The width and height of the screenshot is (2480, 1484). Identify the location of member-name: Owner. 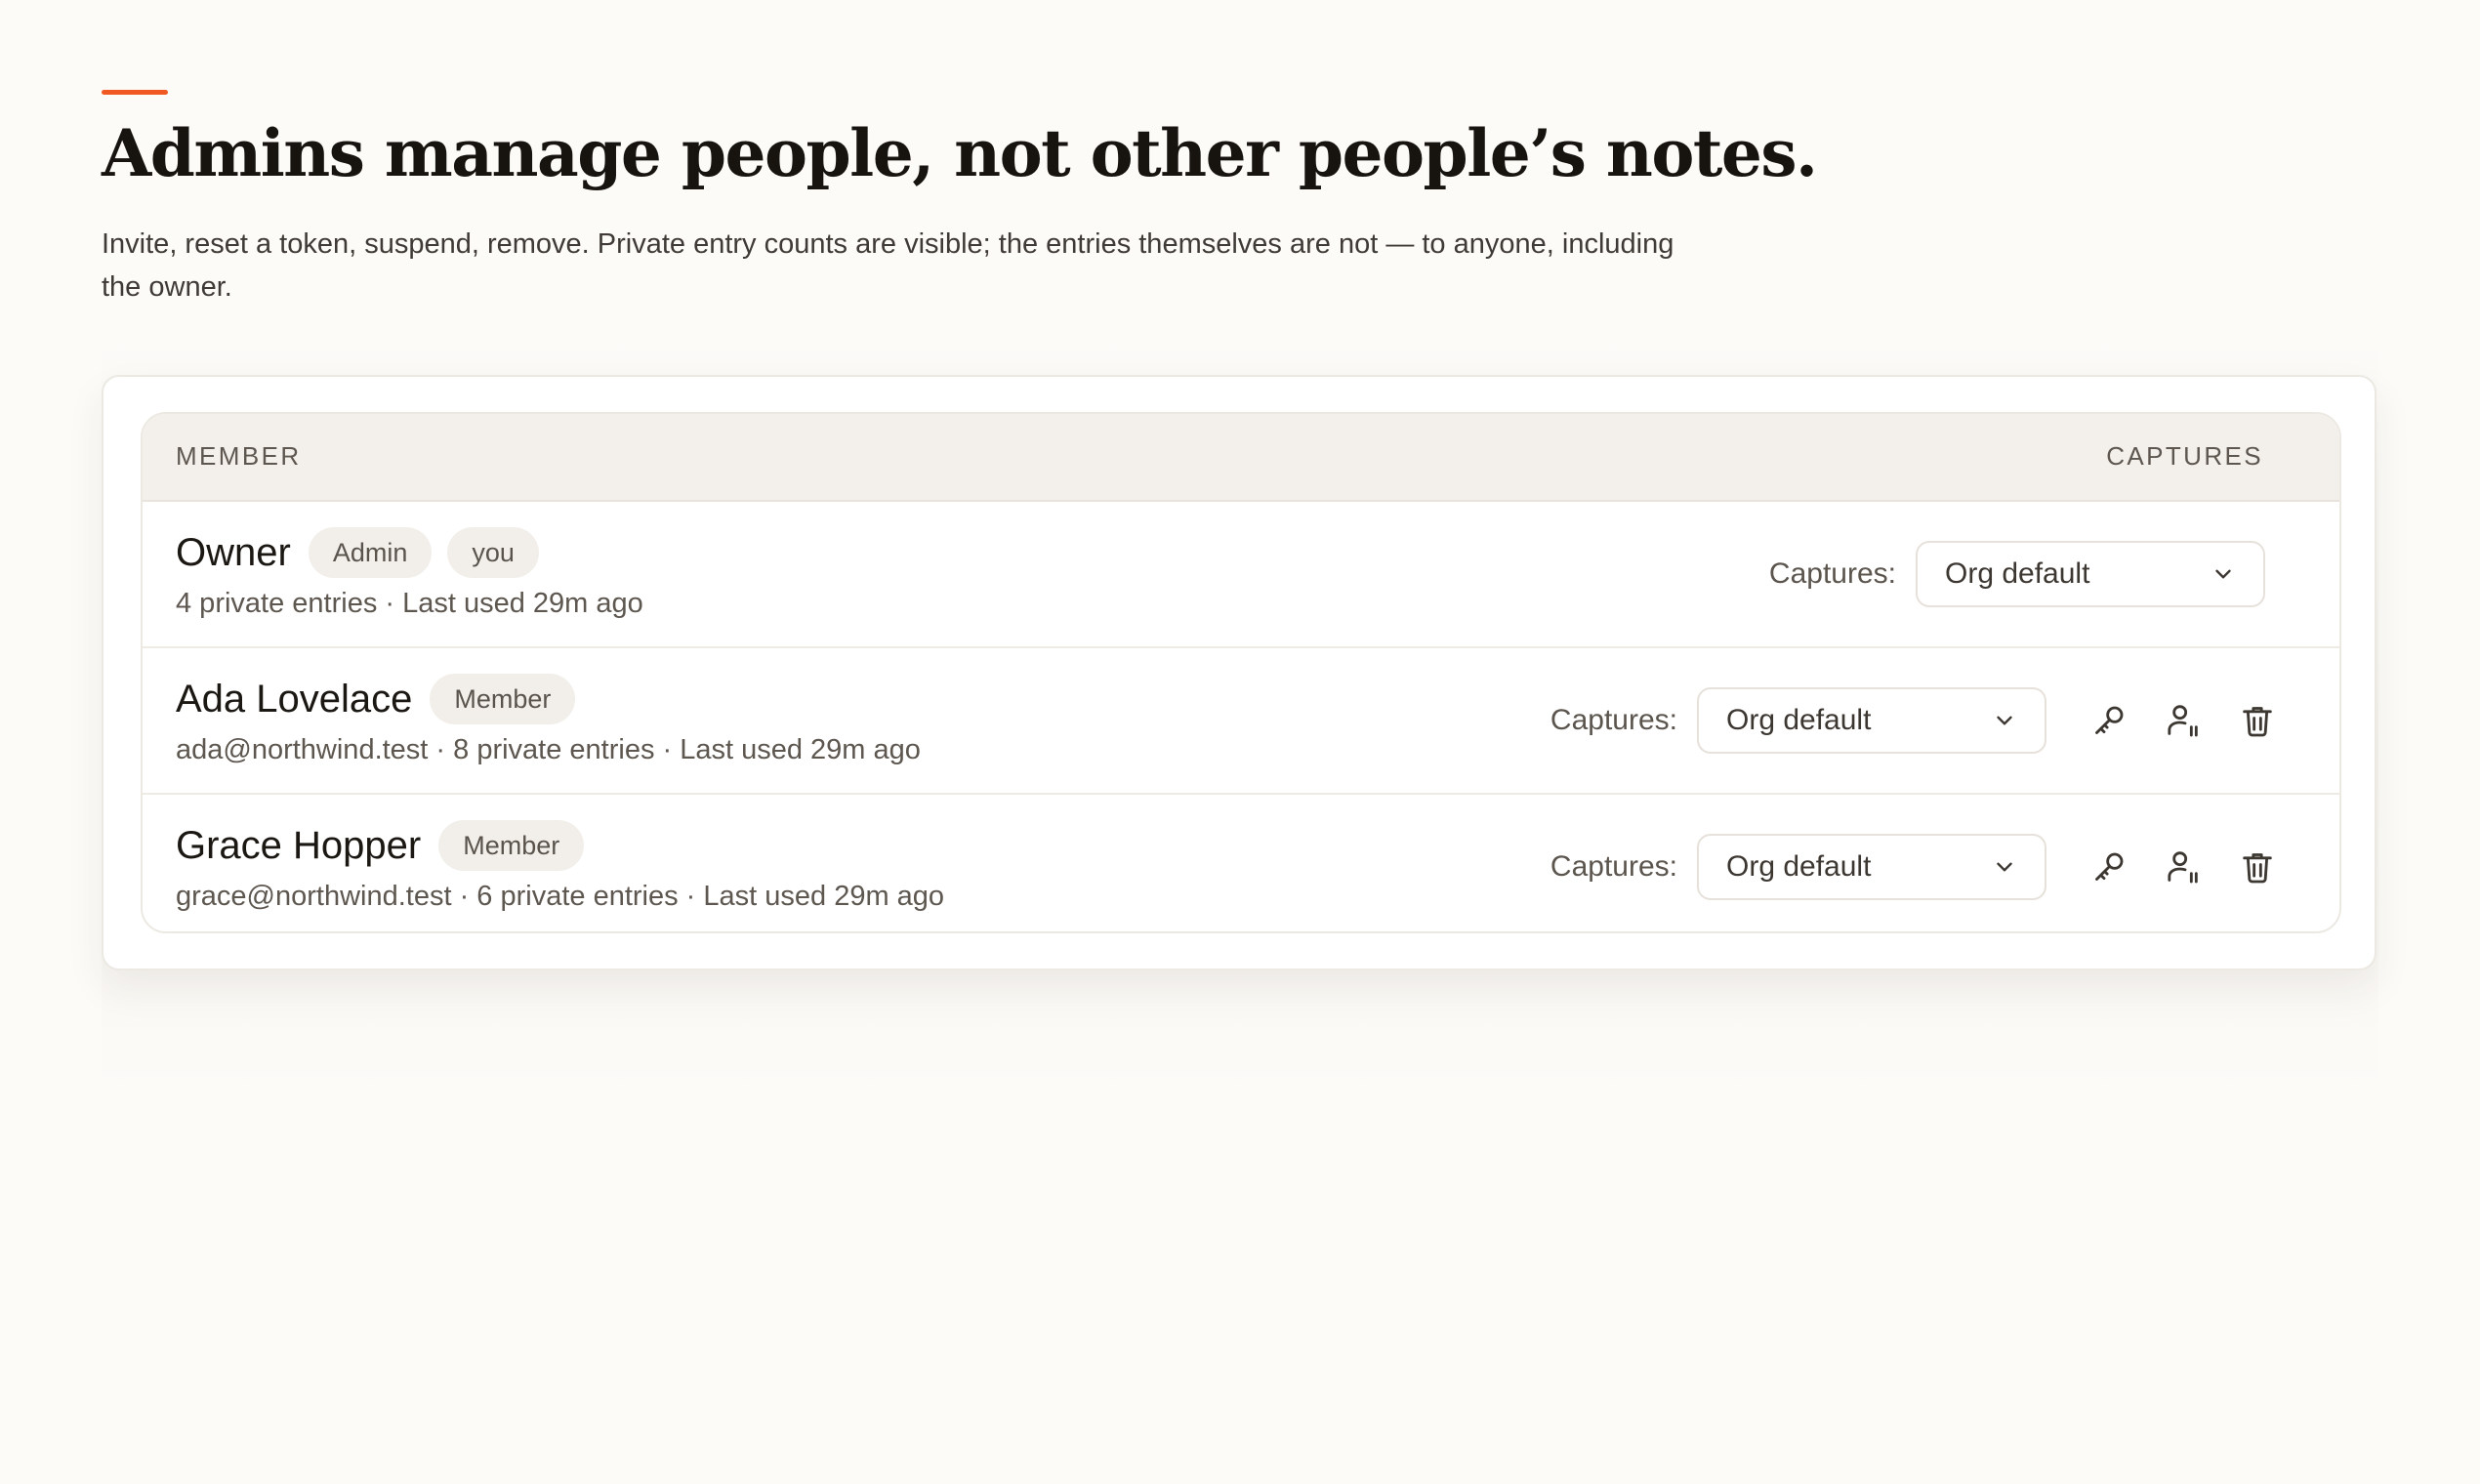
(234, 552).